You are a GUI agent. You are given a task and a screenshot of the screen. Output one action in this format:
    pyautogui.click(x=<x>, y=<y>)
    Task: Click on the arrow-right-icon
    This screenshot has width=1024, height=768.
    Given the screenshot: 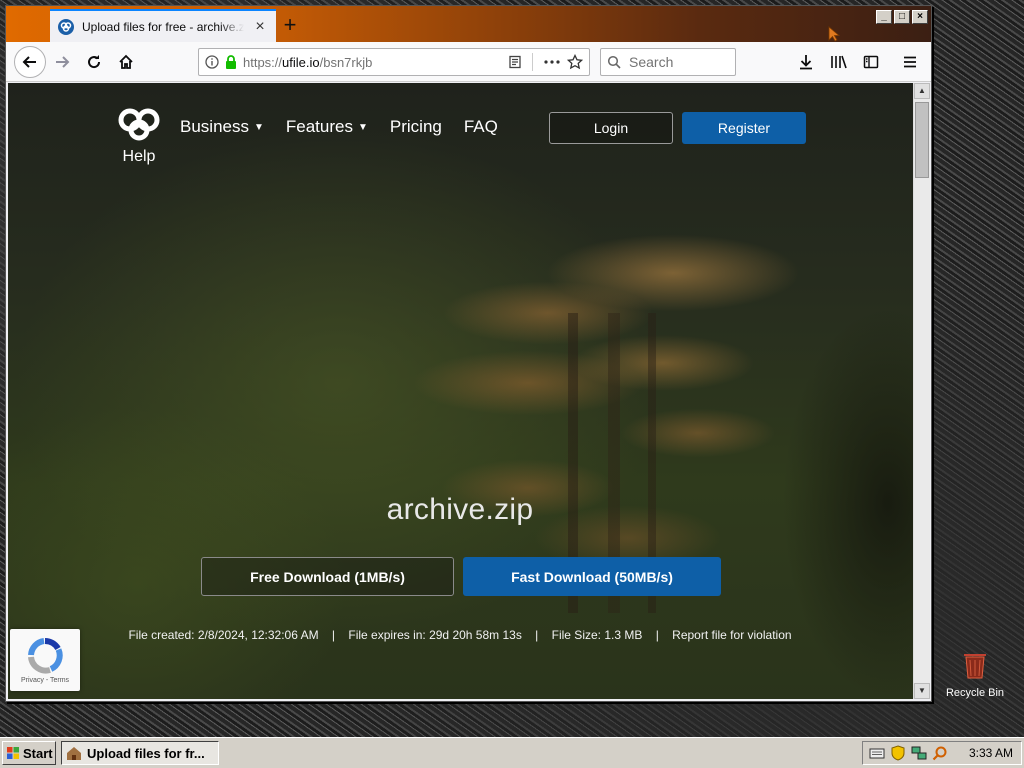 What is the action you would take?
    pyautogui.click(x=63, y=62)
    